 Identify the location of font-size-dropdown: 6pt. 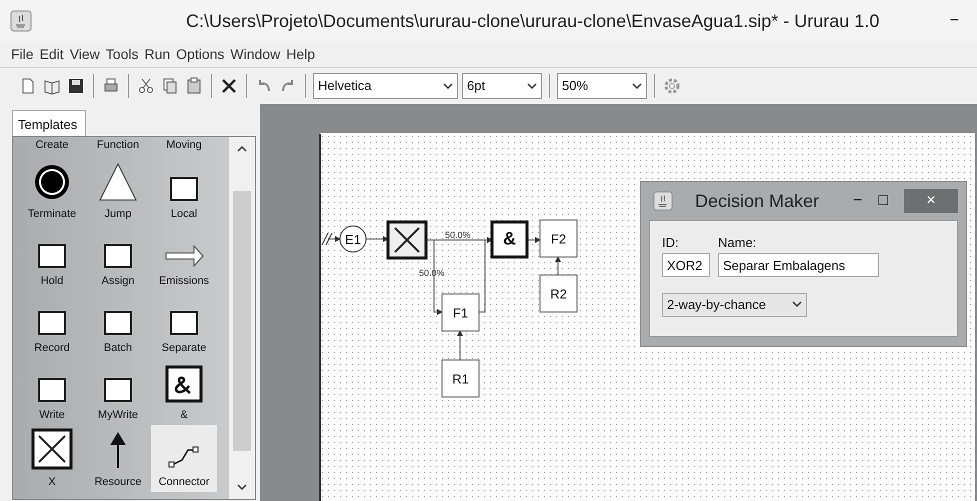
(502, 86).